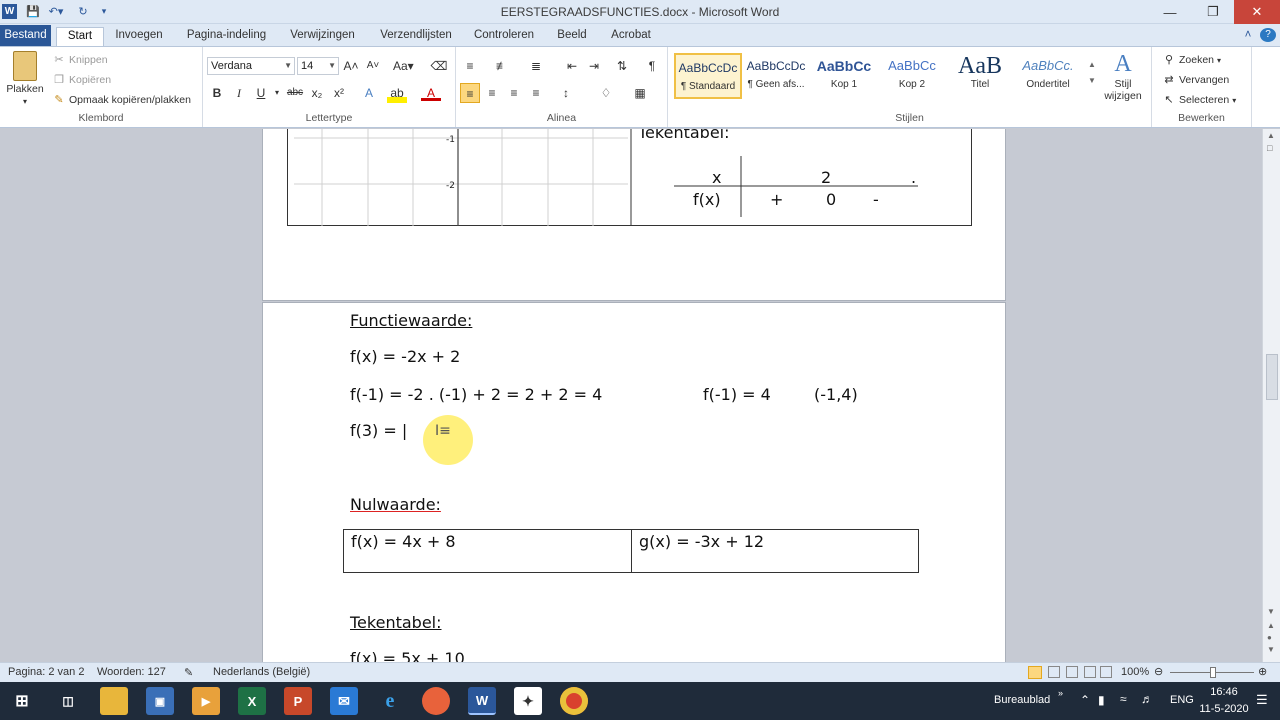  What do you see at coordinates (470, 93) in the screenshot?
I see `align-left-icon: ≡` at bounding box center [470, 93].